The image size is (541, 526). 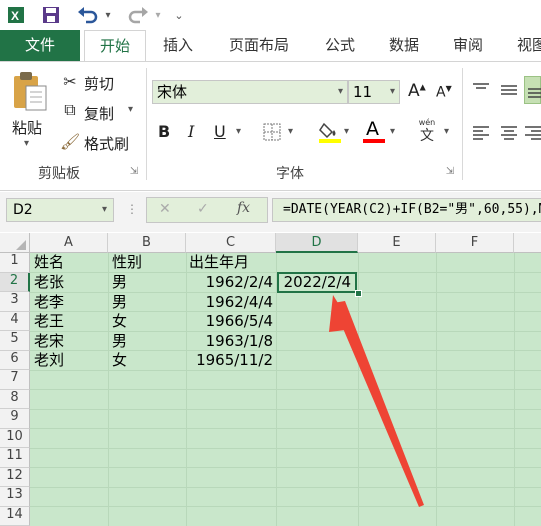 I want to click on tab-data: 数据, so click(x=404, y=45).